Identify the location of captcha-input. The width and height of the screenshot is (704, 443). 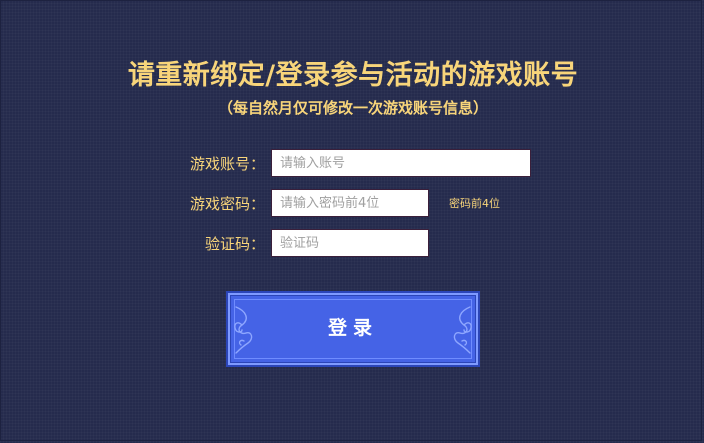
(350, 243).